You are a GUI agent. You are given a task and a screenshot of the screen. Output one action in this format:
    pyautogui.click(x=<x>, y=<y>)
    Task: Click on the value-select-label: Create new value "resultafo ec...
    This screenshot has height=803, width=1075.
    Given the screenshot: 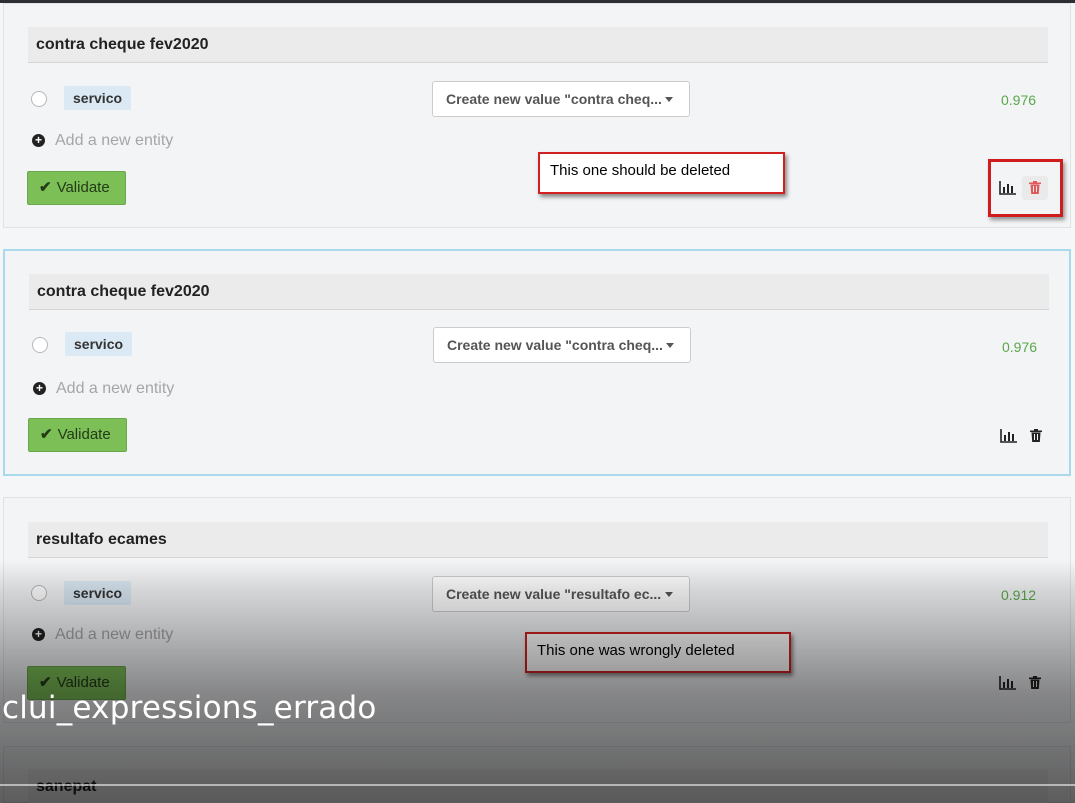 What is the action you would take?
    pyautogui.click(x=554, y=594)
    